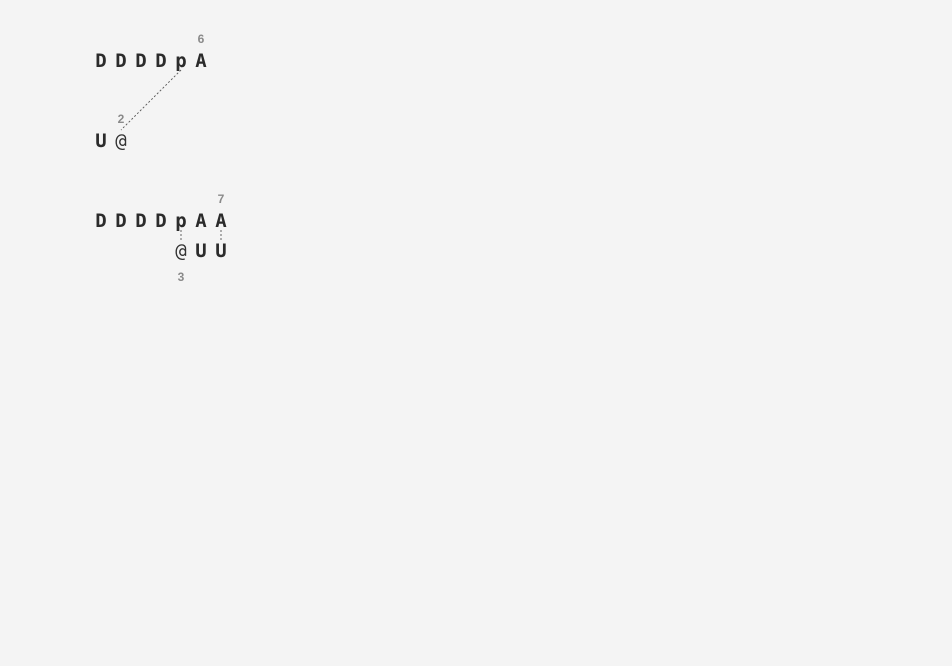 The height and width of the screenshot is (666, 952). What do you see at coordinates (171, 155) in the screenshot?
I see `link-lines` at bounding box center [171, 155].